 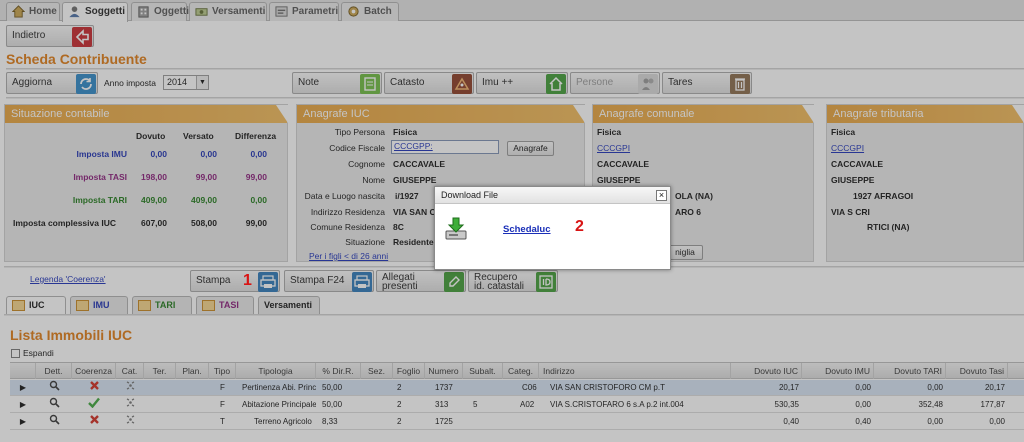 I want to click on close-icon: ×, so click(x=661, y=195).